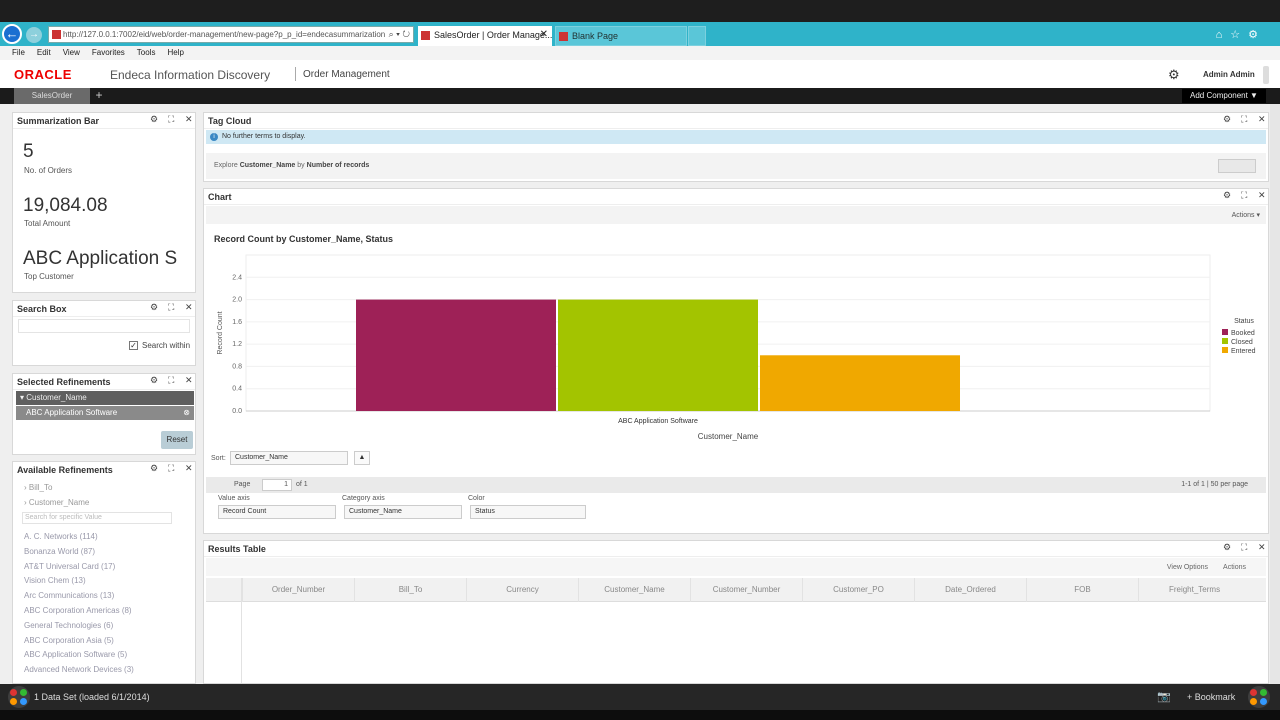  I want to click on new-tab-button, so click(697, 36).